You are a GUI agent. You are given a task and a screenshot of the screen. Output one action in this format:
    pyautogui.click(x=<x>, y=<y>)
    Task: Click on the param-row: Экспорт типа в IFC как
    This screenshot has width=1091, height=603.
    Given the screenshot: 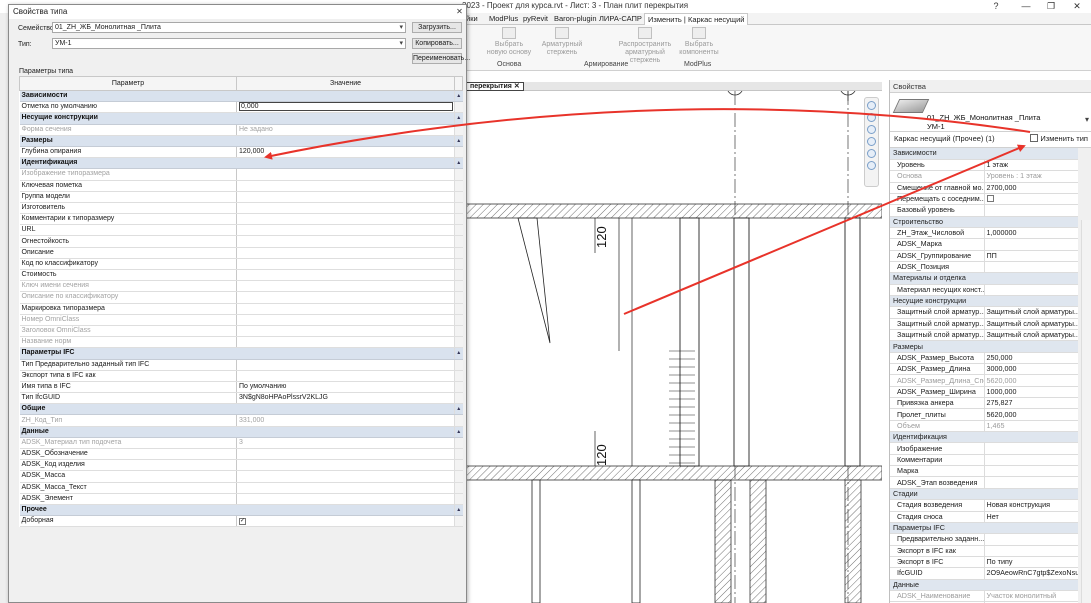 What is the action you would take?
    pyautogui.click(x=241, y=376)
    